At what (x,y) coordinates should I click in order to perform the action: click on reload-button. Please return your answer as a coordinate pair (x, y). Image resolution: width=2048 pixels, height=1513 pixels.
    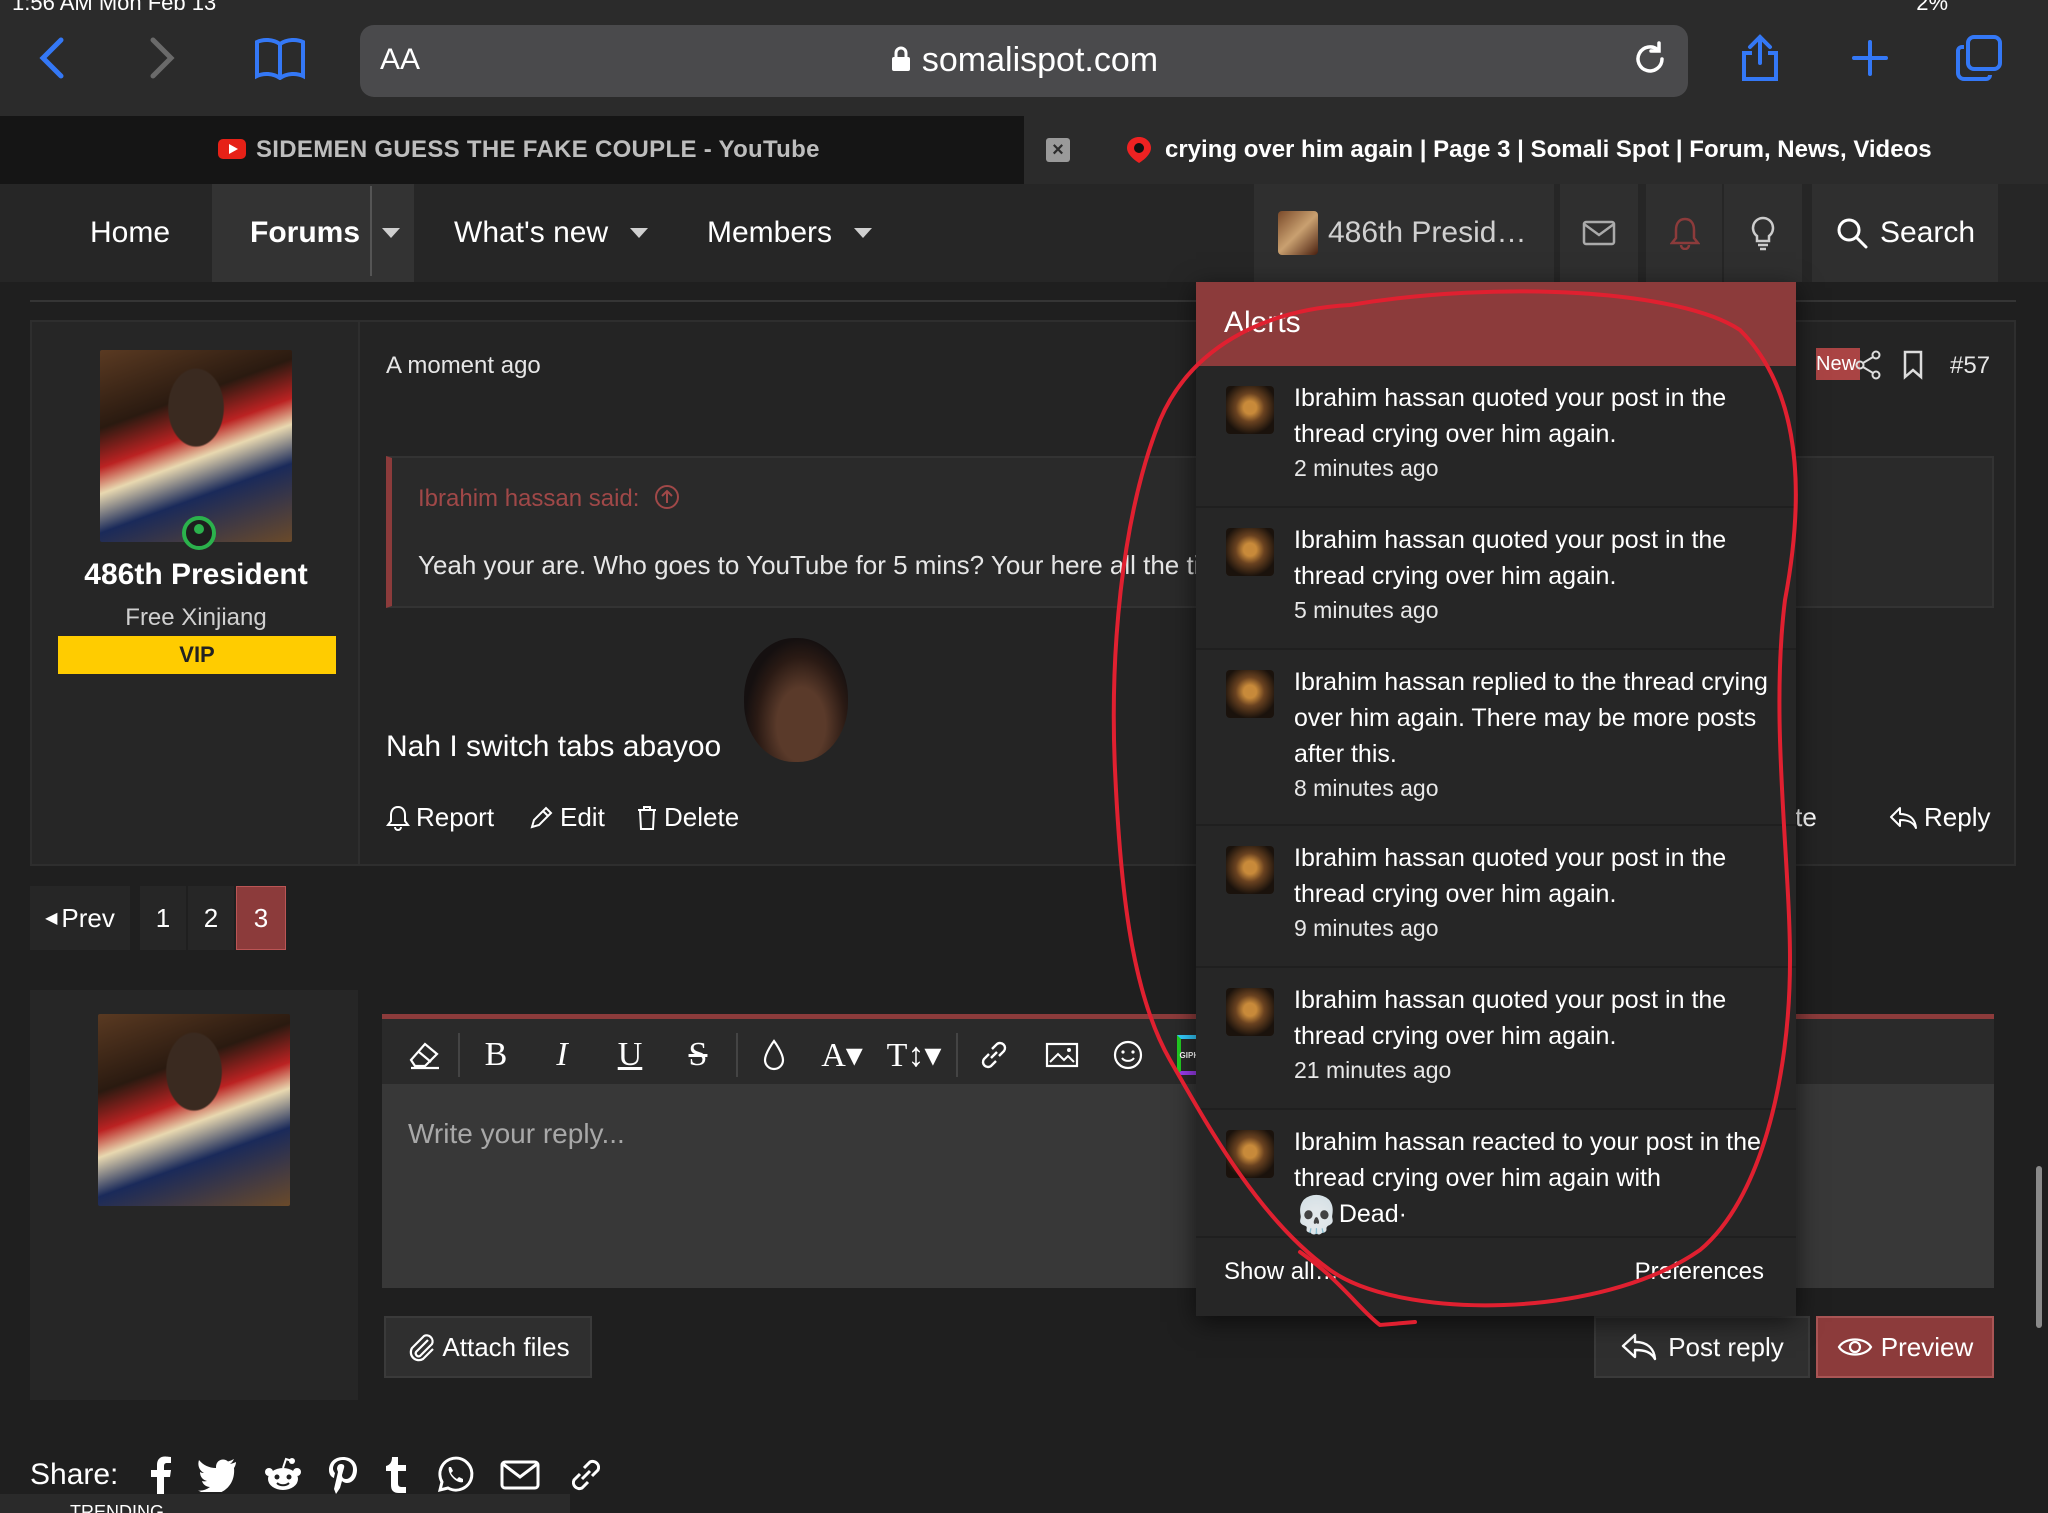
    Looking at the image, I should click on (1650, 61).